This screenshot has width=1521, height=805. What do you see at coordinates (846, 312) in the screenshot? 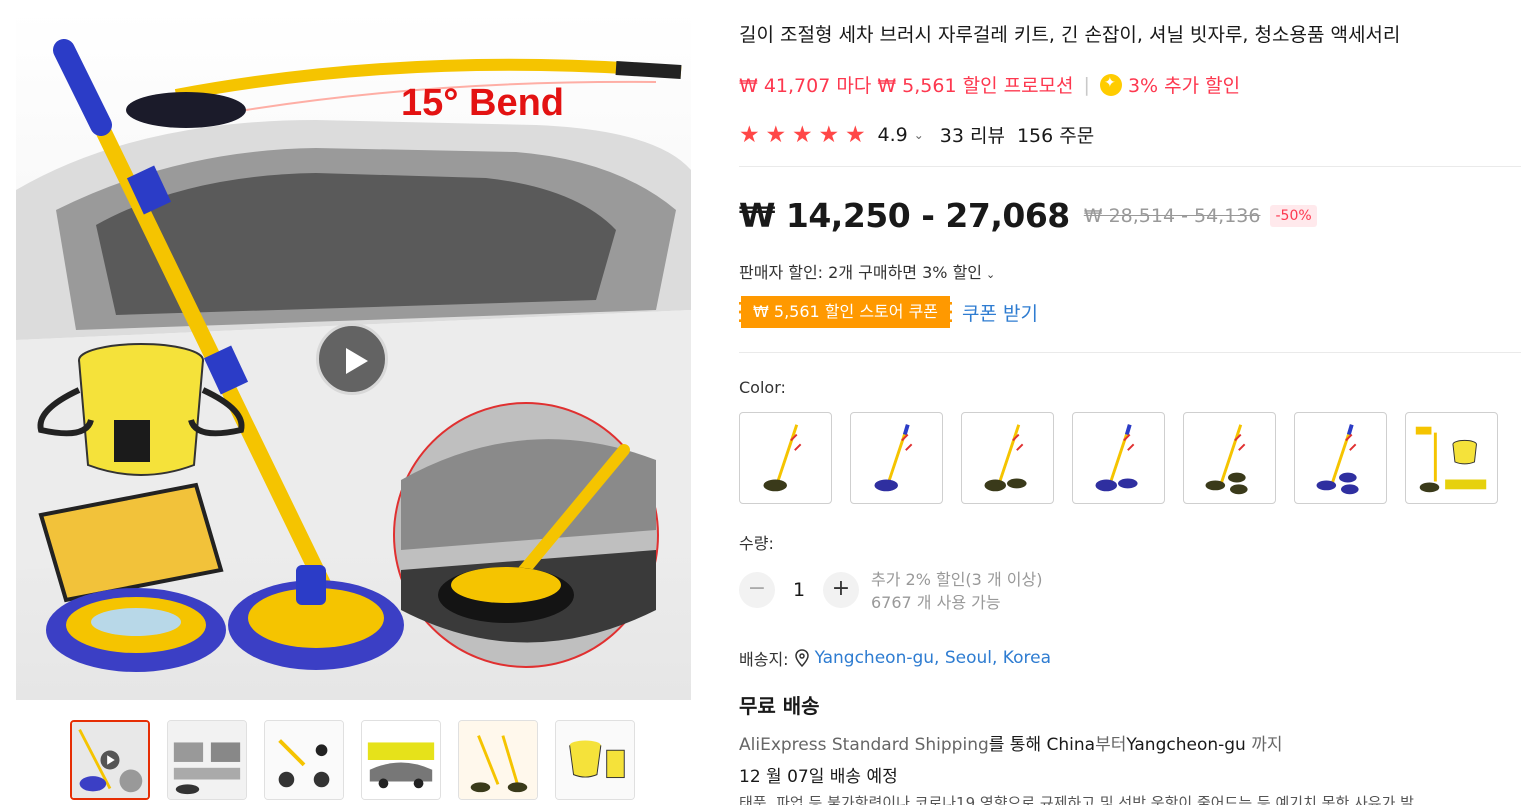
I see `store-coupon-tag: ₩ 5,561 할인 스토어 쿠폰` at bounding box center [846, 312].